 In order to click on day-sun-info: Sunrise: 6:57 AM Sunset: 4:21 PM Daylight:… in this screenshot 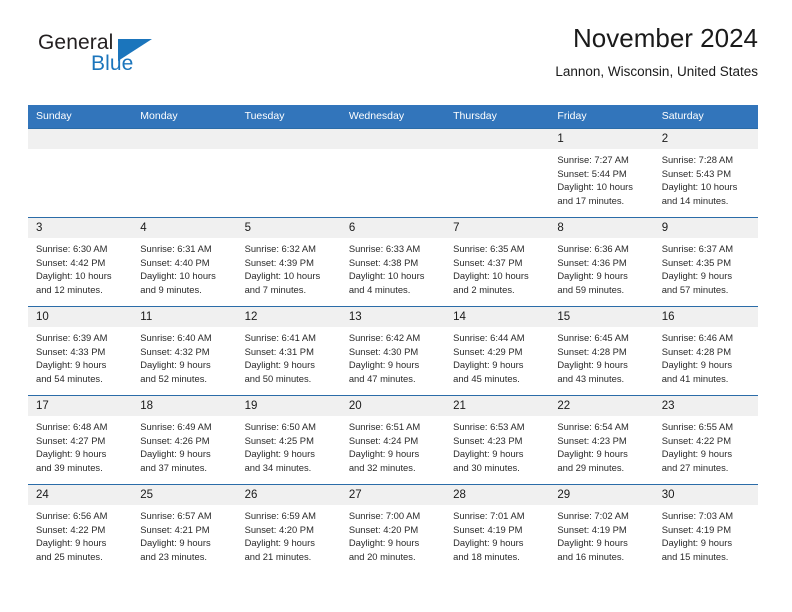, I will do `click(184, 534)`.